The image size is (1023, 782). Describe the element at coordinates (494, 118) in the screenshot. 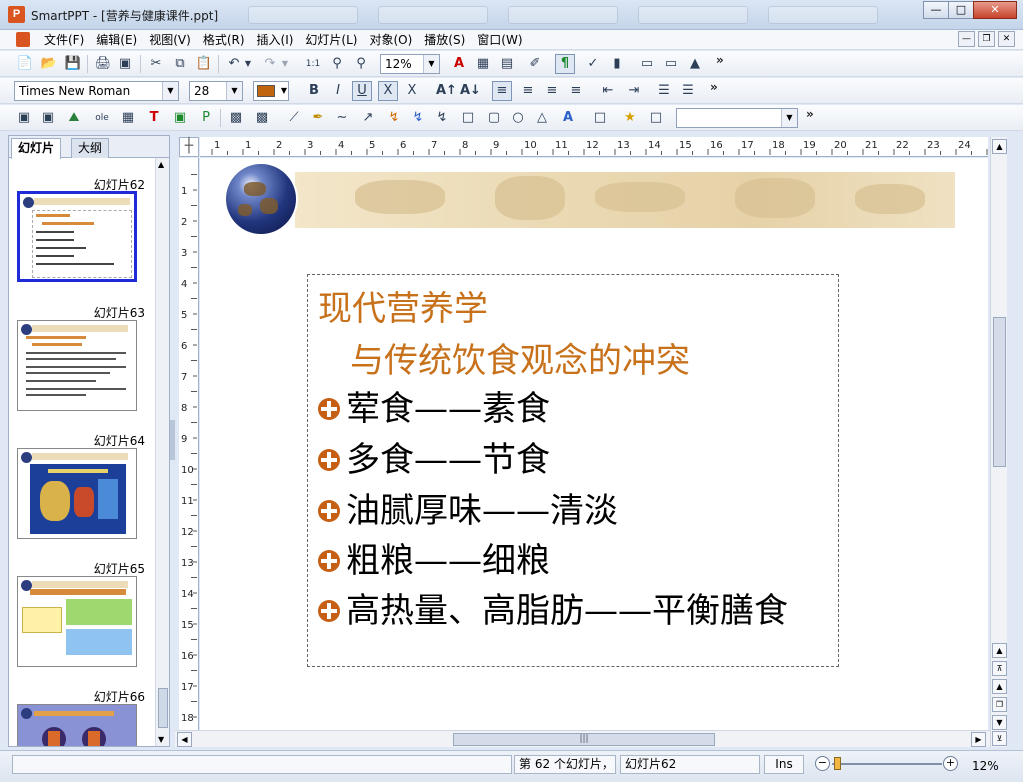

I see `rounded-rect-tool-icon: ▢` at that location.